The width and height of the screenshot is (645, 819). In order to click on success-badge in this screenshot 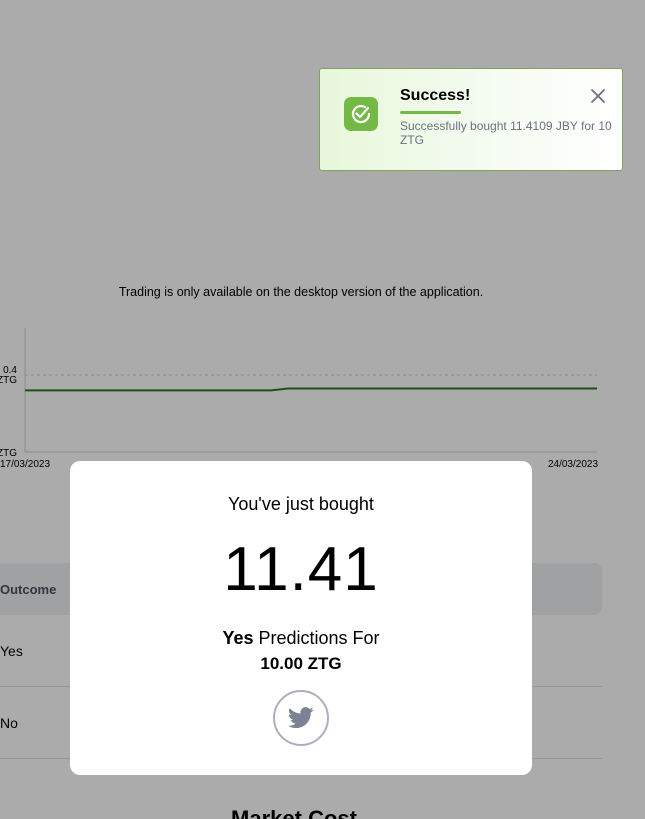, I will do `click(361, 114)`.